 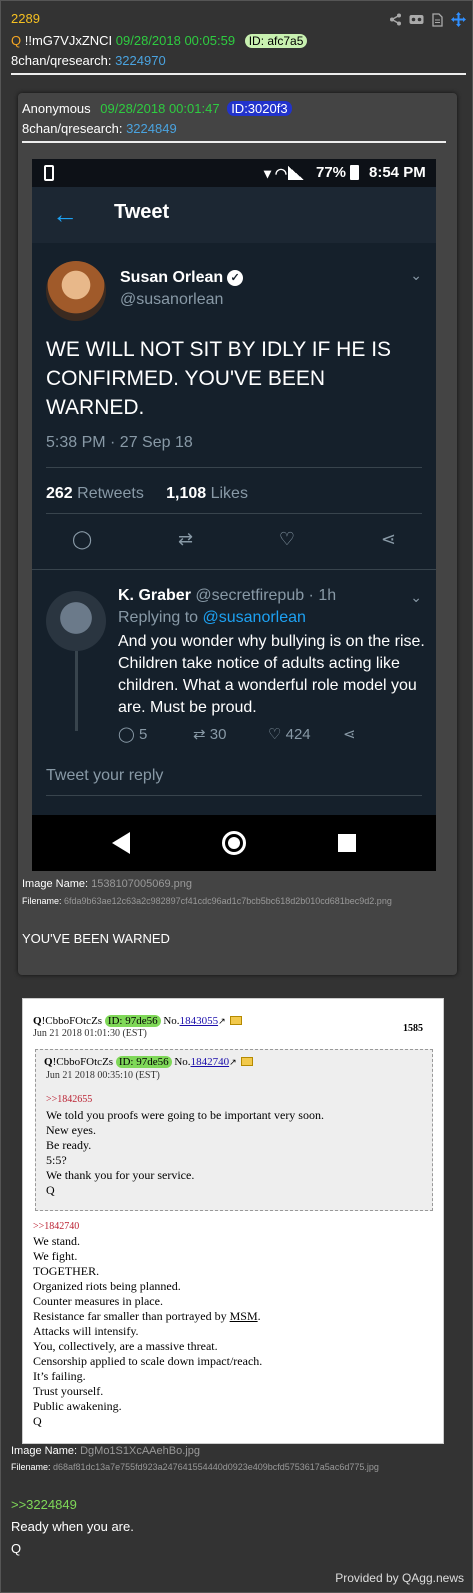 What do you see at coordinates (68, 1391) in the screenshot?
I see `text-line: Trust yourself.` at bounding box center [68, 1391].